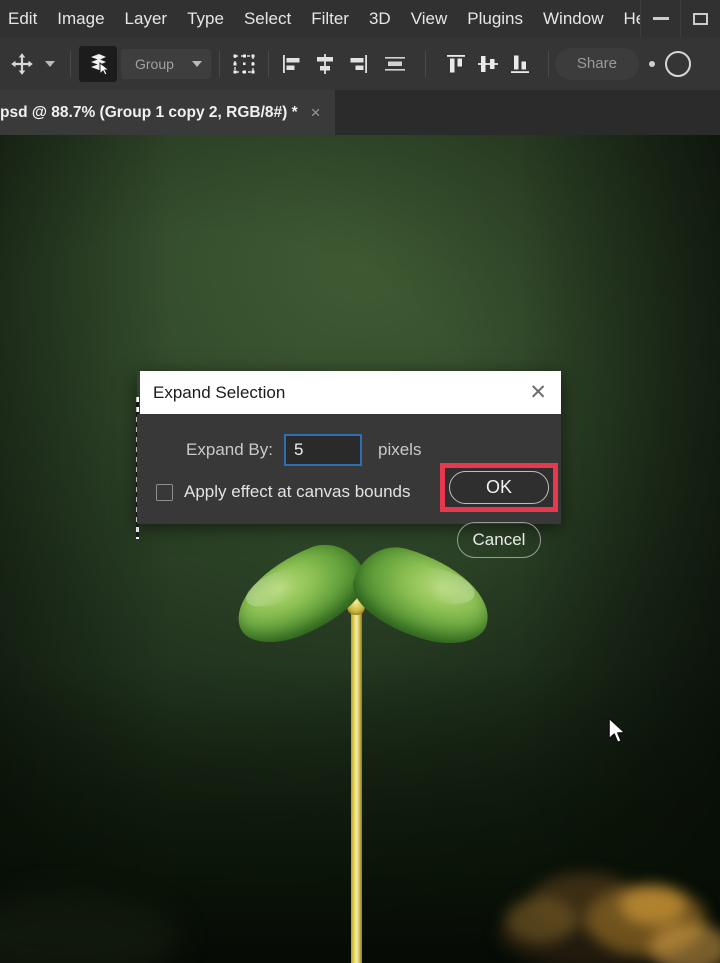  I want to click on units-label: pixels, so click(400, 449).